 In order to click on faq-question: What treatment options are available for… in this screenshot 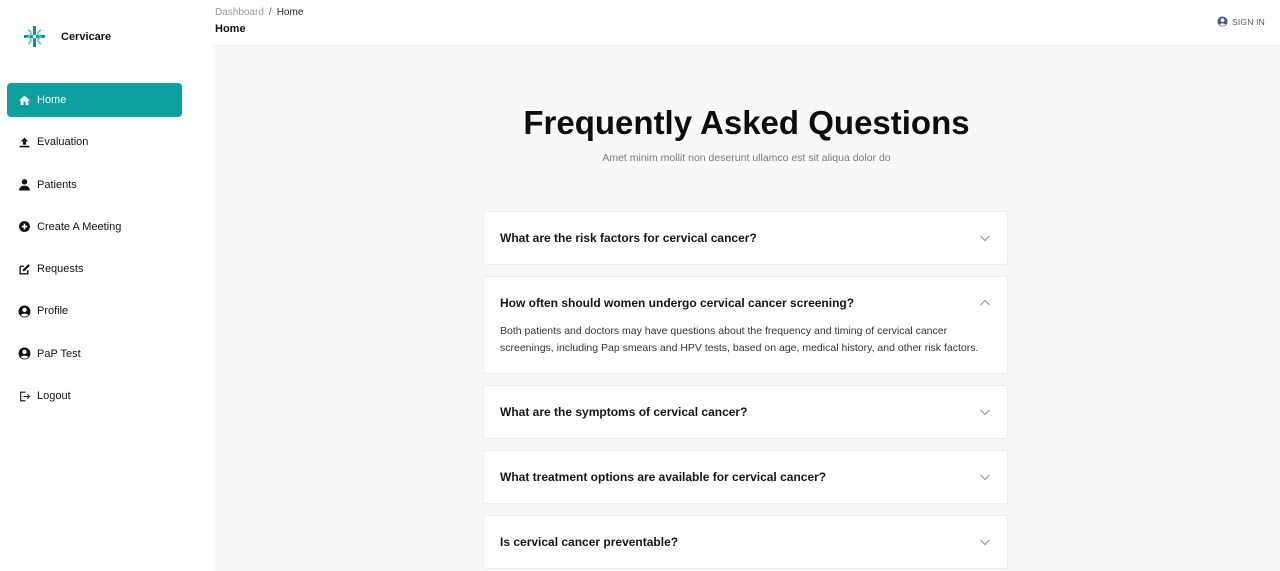, I will do `click(663, 477)`.